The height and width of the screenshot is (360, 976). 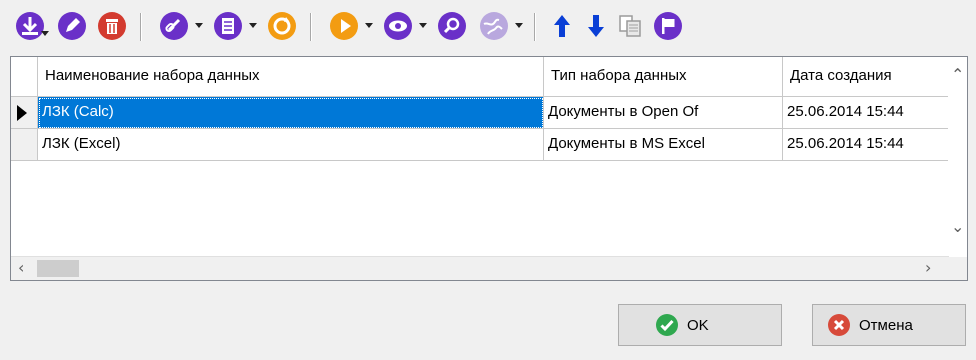 I want to click on scrollbar-corner, so click(x=957, y=268).